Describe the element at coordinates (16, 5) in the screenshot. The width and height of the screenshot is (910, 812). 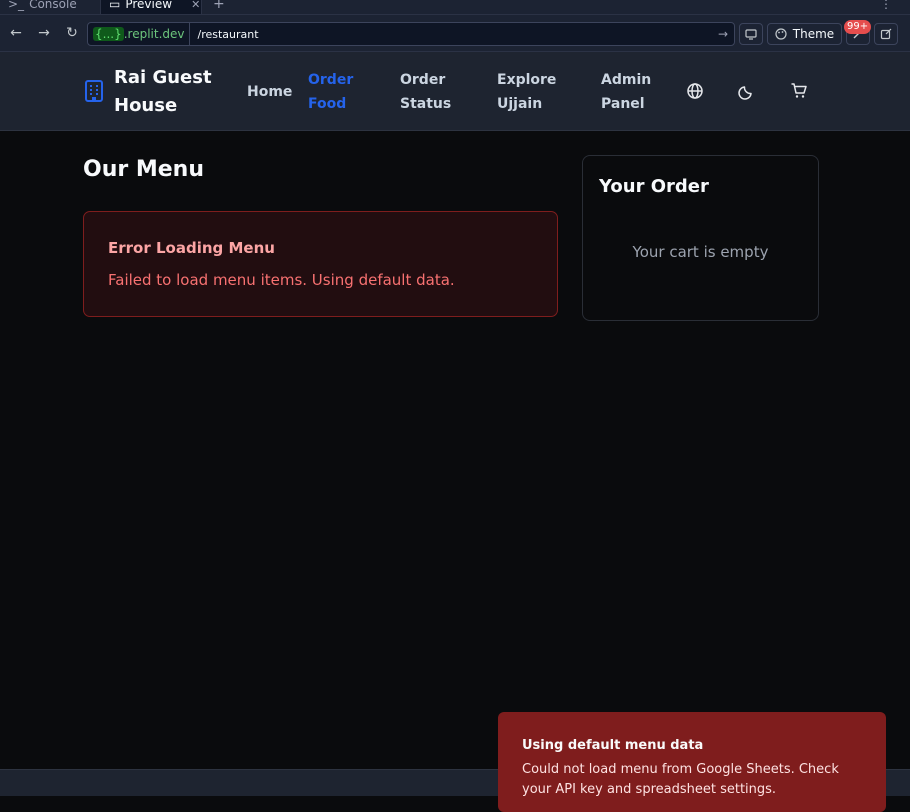
I see `terminal-icon: >_` at that location.